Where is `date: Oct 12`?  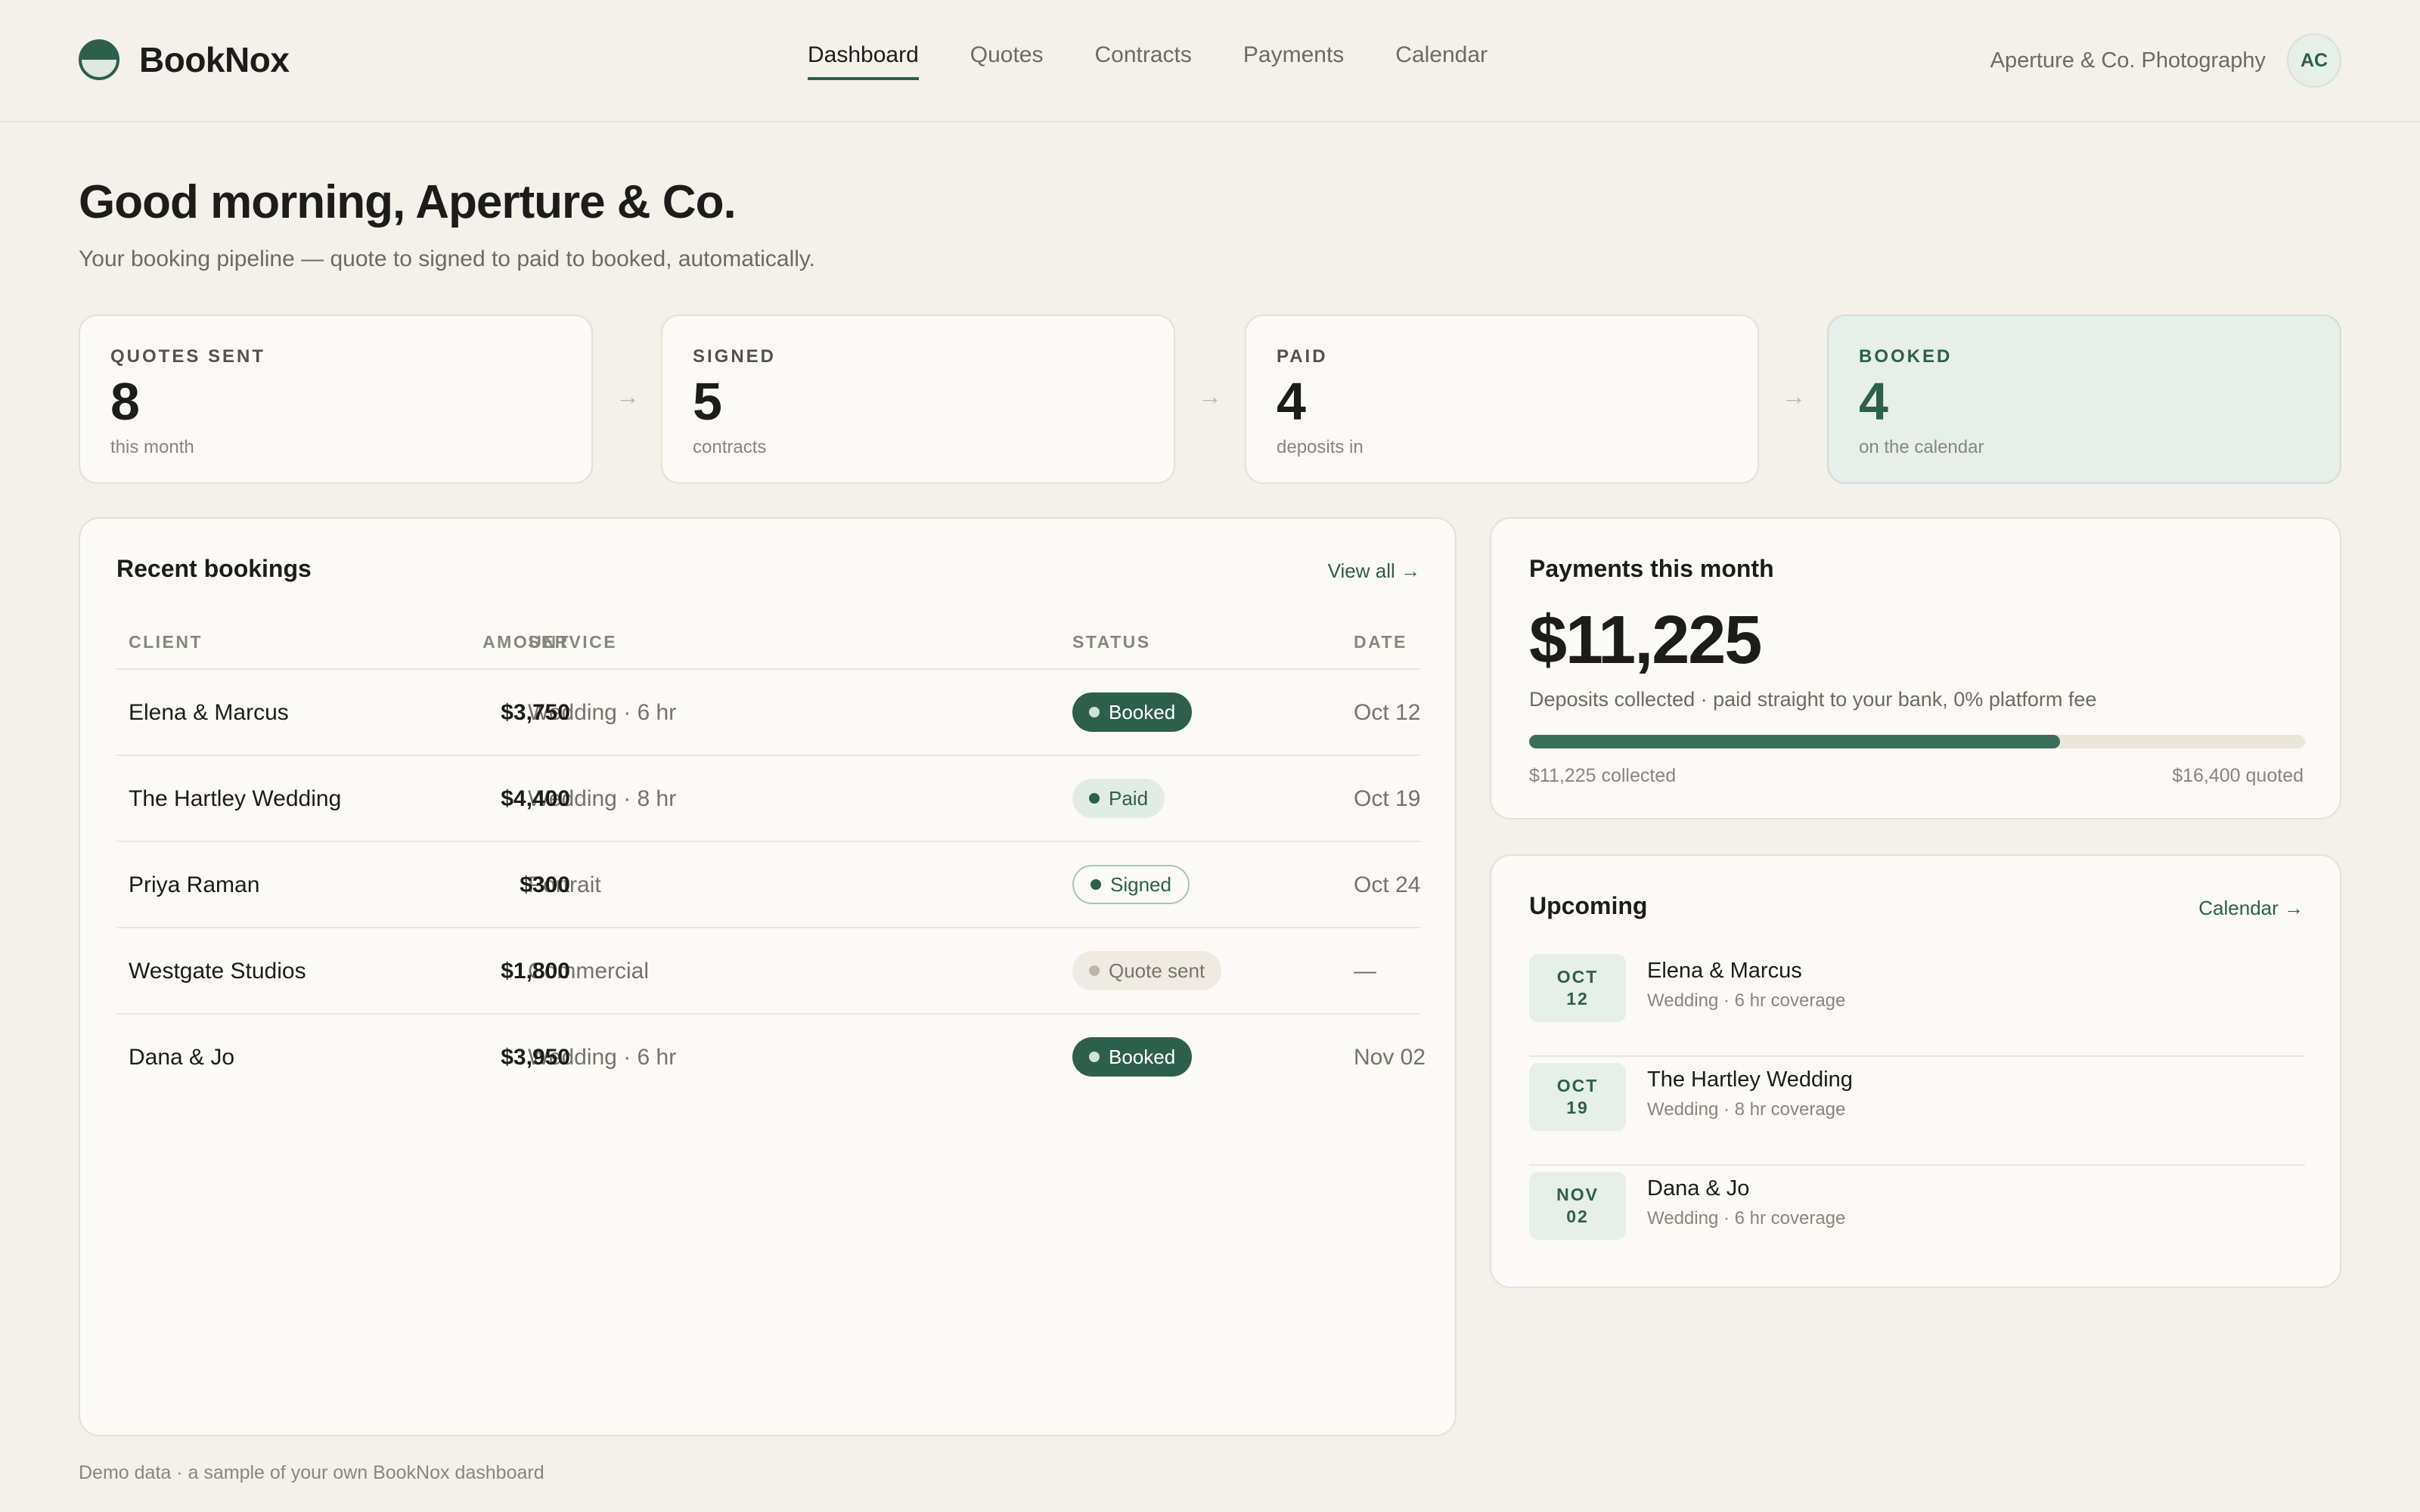
date: Oct 12 is located at coordinates (1387, 712).